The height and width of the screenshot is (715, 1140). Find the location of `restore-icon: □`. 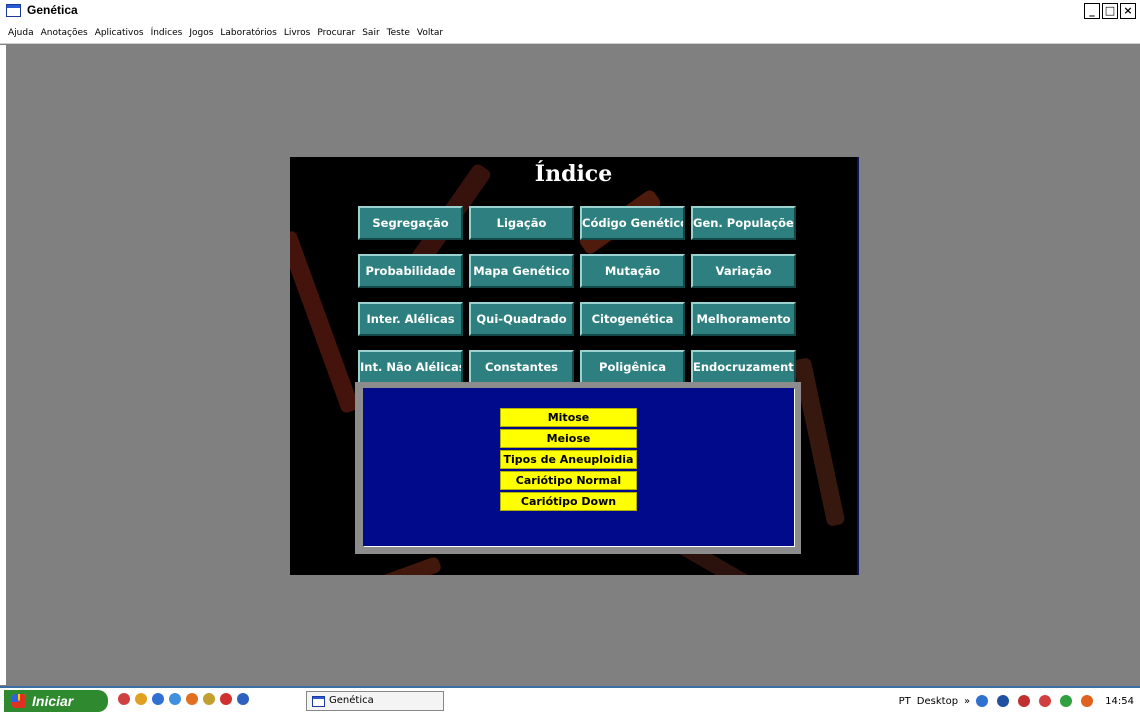

restore-icon: □ is located at coordinates (1110, 11).